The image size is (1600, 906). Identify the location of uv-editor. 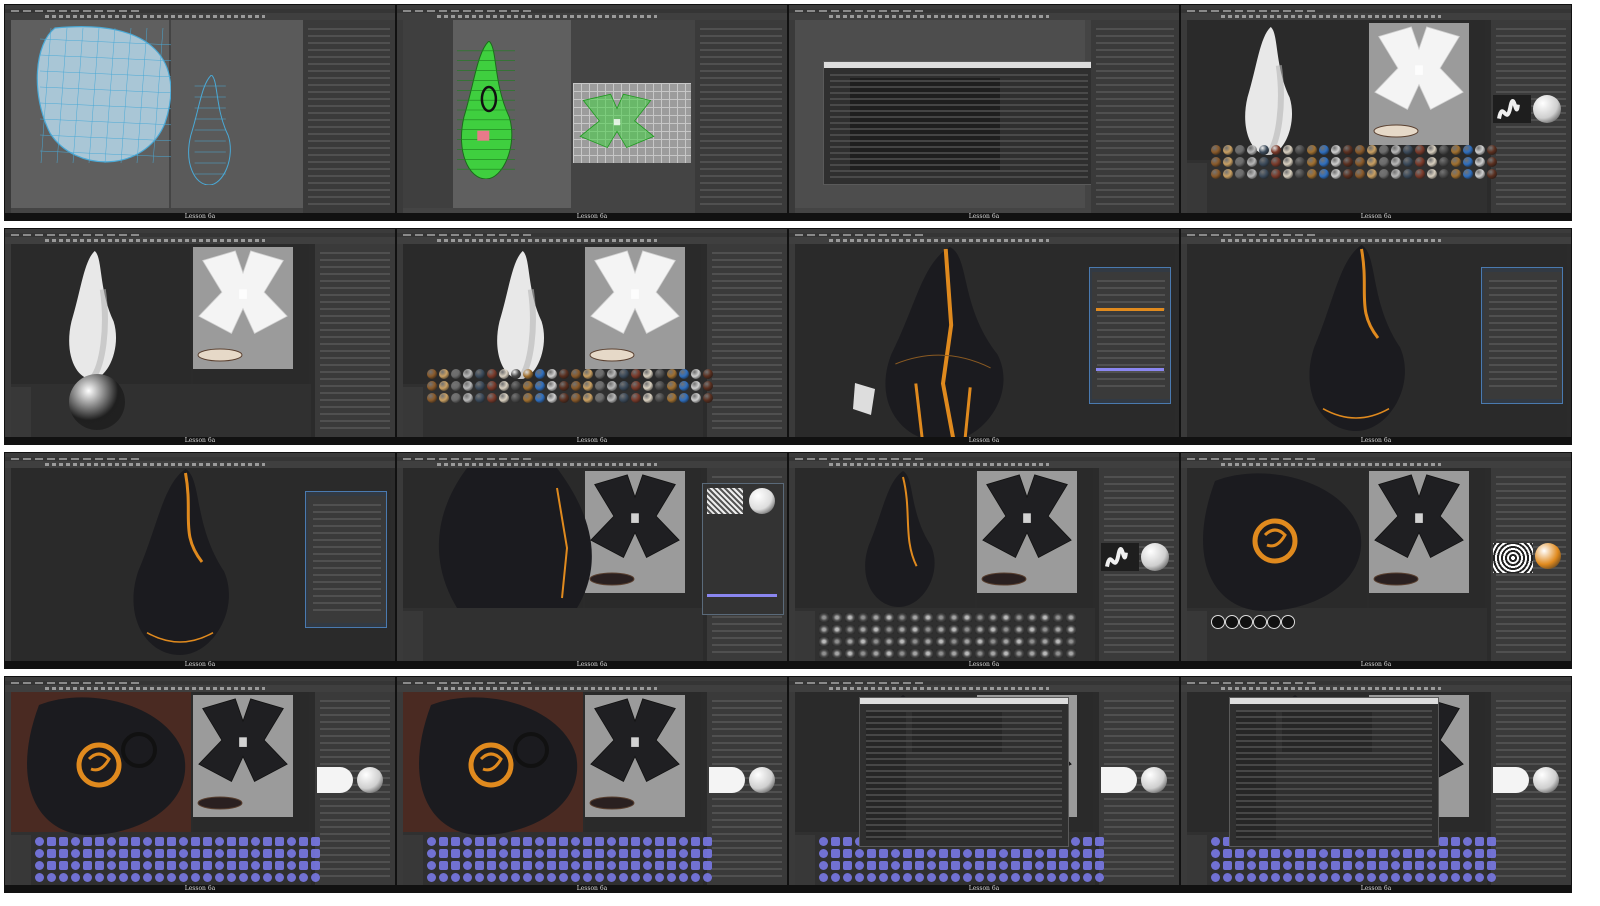
(632, 123).